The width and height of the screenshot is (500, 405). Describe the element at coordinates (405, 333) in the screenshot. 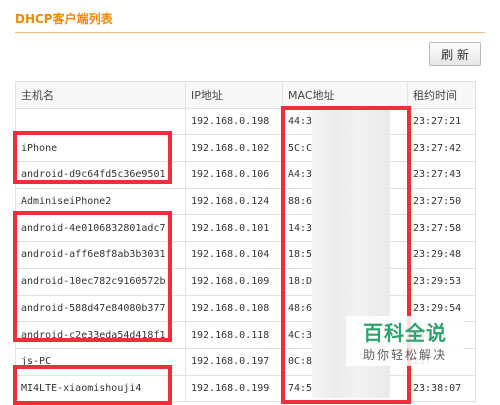

I see `watermark-title: 百科全说` at that location.